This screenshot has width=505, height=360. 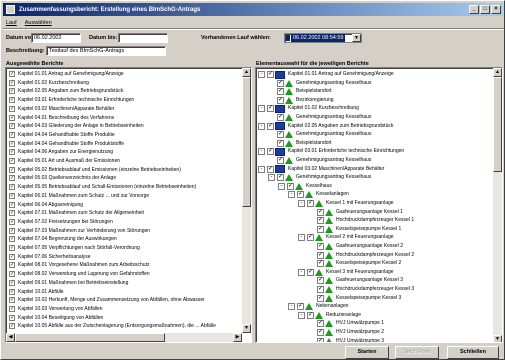 I want to click on datum-von-field: 06.02.2002, so click(x=56, y=38).